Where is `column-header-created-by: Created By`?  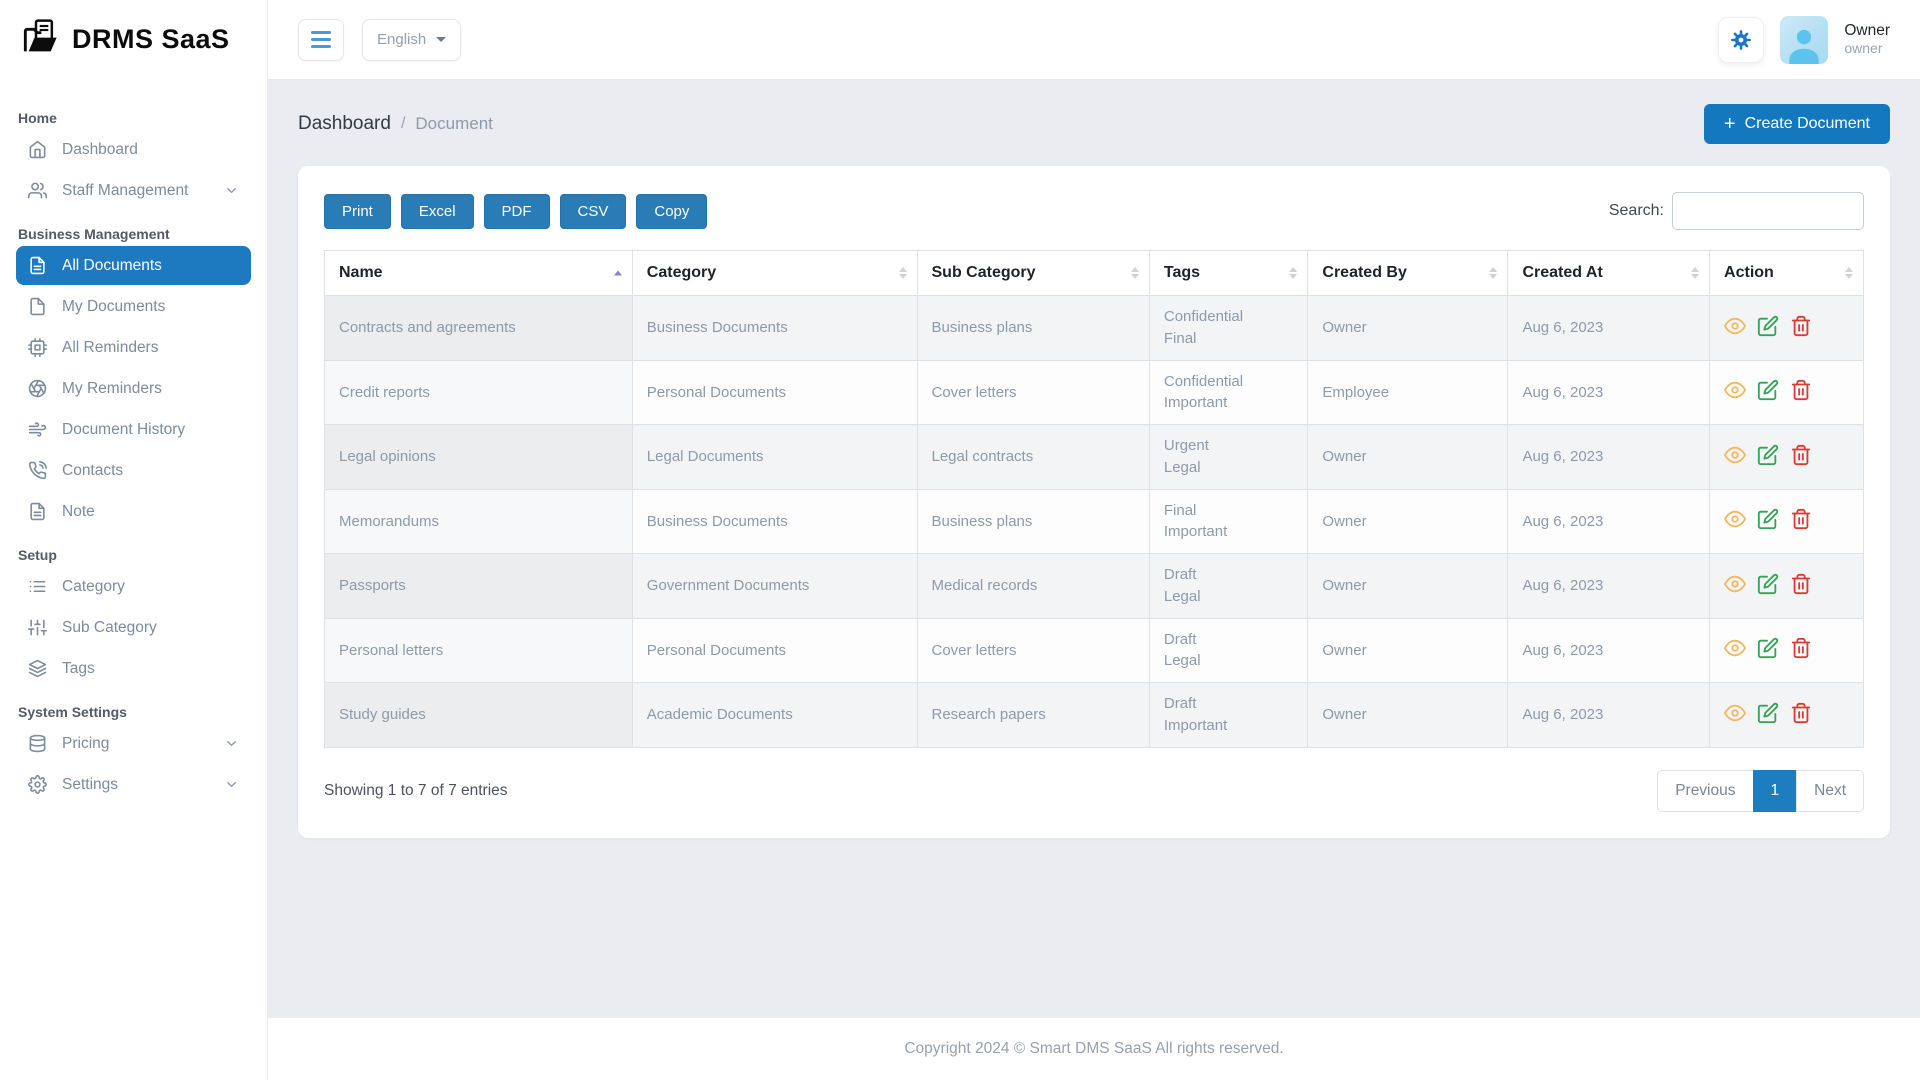 column-header-created-by: Created By is located at coordinates (1408, 273).